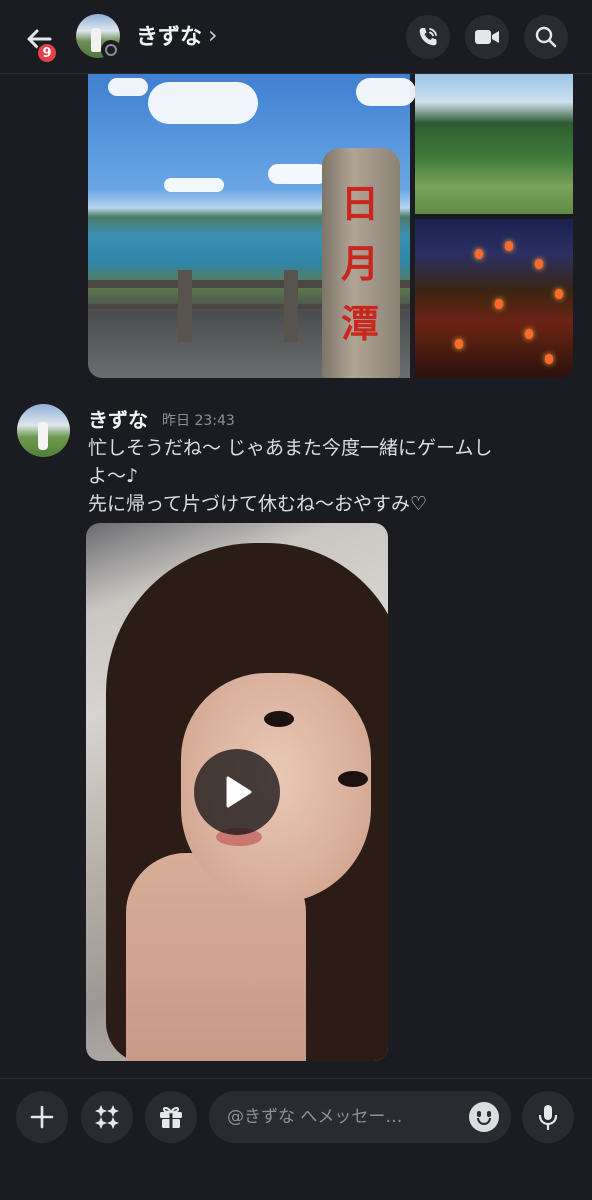 The image size is (592, 1200). Describe the element at coordinates (113, 476) in the screenshot. I see `message-line: よ〜♪` at that location.